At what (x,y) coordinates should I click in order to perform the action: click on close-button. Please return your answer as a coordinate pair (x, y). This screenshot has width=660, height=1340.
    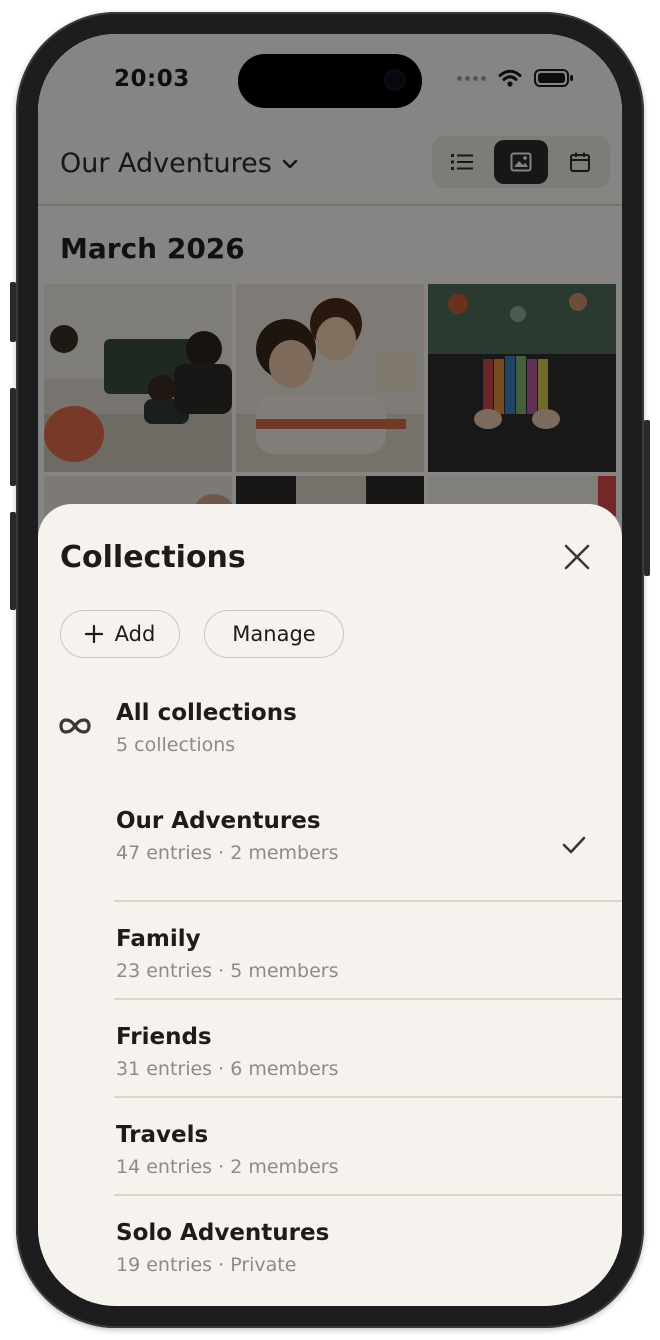
    Looking at the image, I should click on (577, 557).